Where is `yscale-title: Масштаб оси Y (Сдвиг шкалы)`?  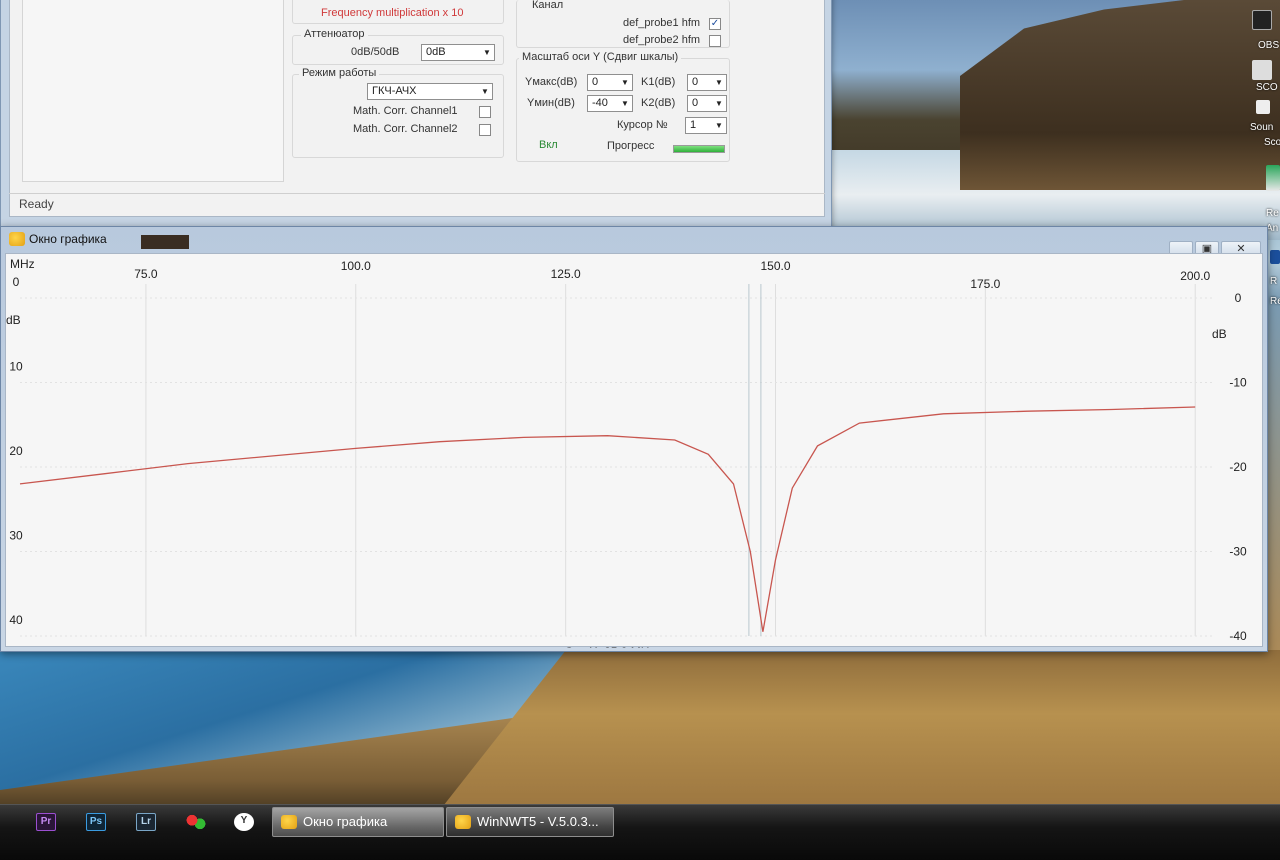
yscale-title: Масштаб оси Y (Сдвиг шкалы) is located at coordinates (600, 57).